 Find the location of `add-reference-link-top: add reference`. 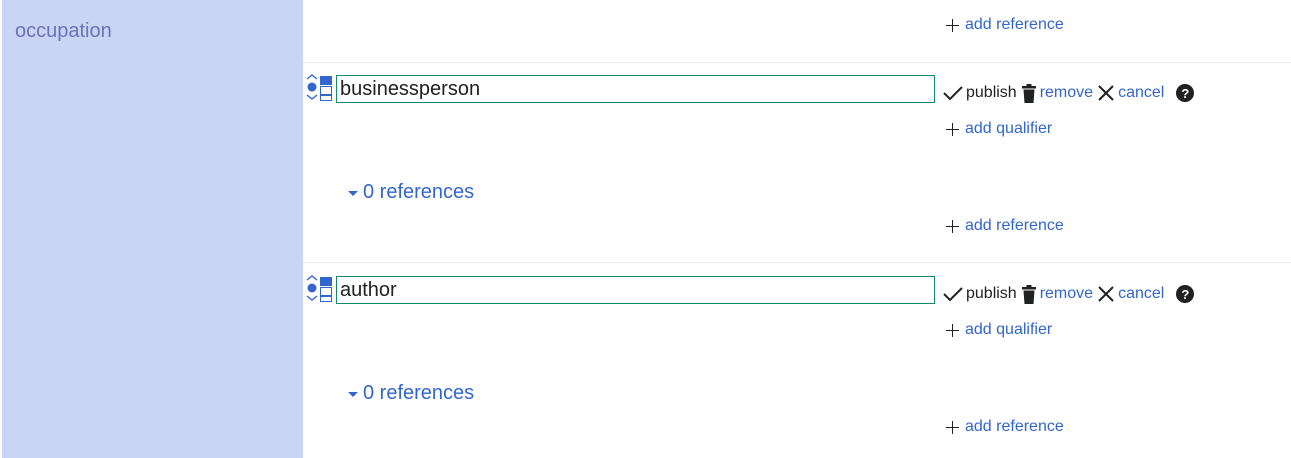

add-reference-link-top: add reference is located at coordinates (1005, 25).